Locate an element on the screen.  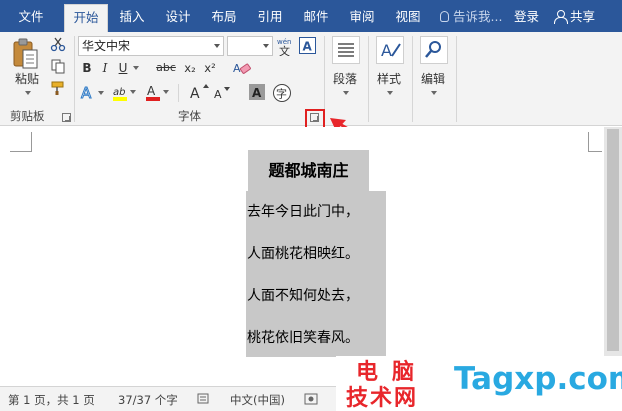
clipboard-group-label: 剪贴板 is located at coordinates (27, 116).